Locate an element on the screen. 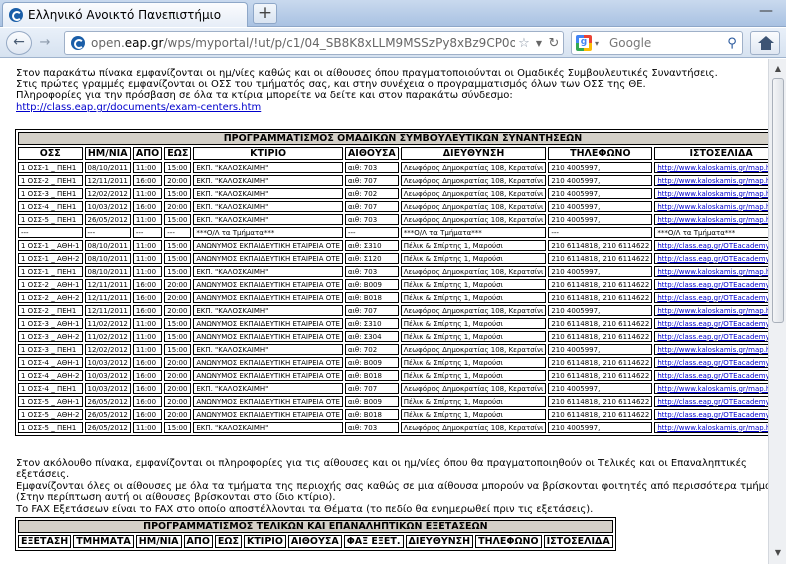 The height and width of the screenshot is (564, 786). vertical-scrollbar: ▲ ▼ is located at coordinates (777, 311).